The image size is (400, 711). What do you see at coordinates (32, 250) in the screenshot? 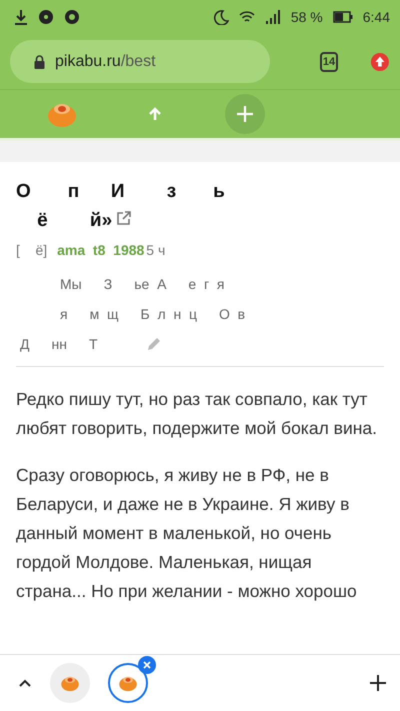
I see `community-name: [ ё]` at bounding box center [32, 250].